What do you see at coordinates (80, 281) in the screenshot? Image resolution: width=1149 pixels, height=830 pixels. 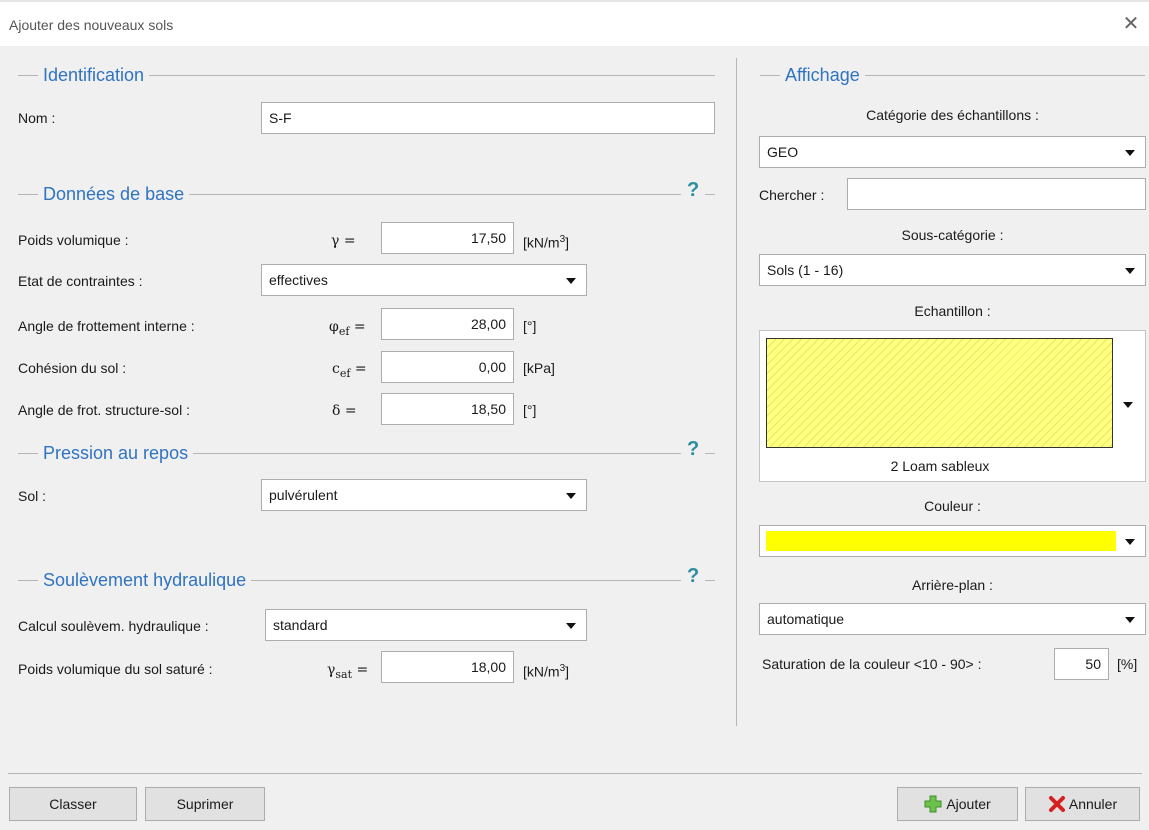 I see `stress-state-label: Etat de contraintes :` at bounding box center [80, 281].